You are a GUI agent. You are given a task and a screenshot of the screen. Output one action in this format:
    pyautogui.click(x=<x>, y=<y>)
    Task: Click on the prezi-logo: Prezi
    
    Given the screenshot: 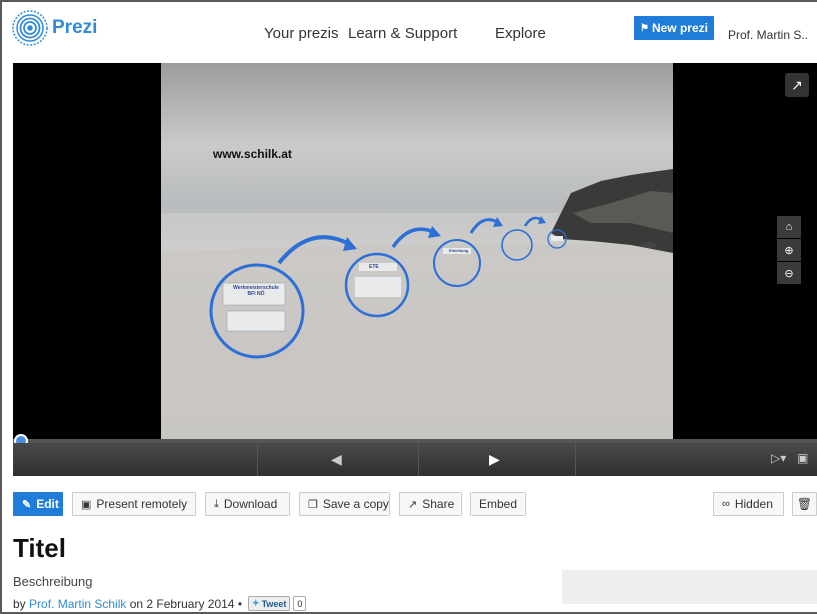 What is the action you would take?
    pyautogui.click(x=54, y=28)
    